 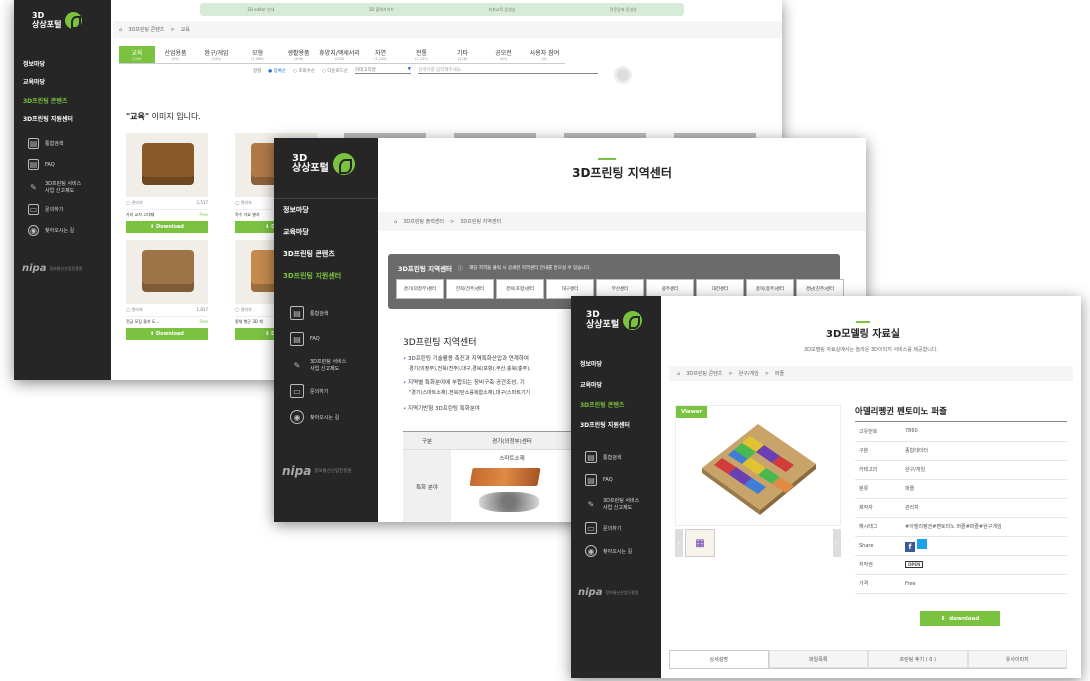 I want to click on category-tab: 산업용품 (95), so click(x=175, y=54).